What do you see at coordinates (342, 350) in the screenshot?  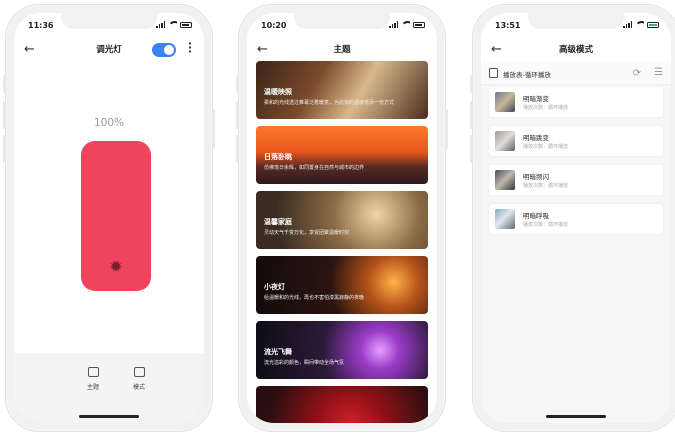 I see `theme-card: 流光飞舞 流光溢彩的颜色，瞬间带动全场气氛` at bounding box center [342, 350].